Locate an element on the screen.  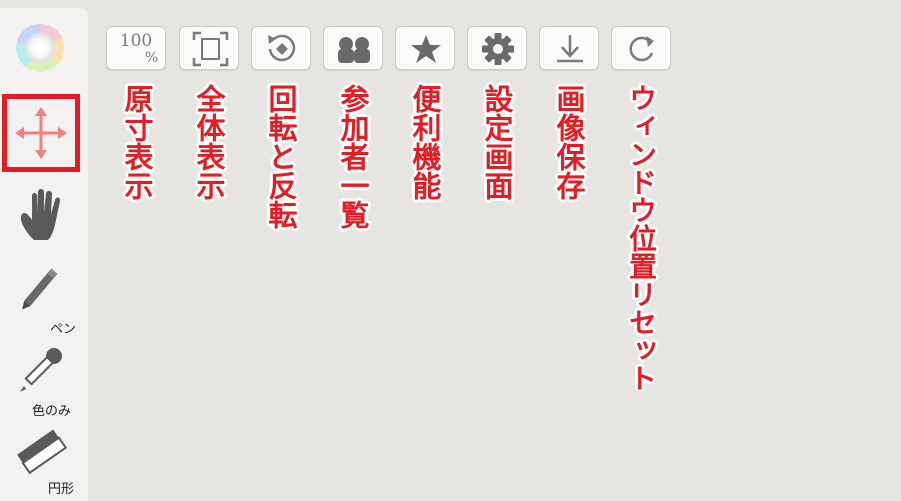
annotation-favorites: 便利機能 is located at coordinates (425, 142).